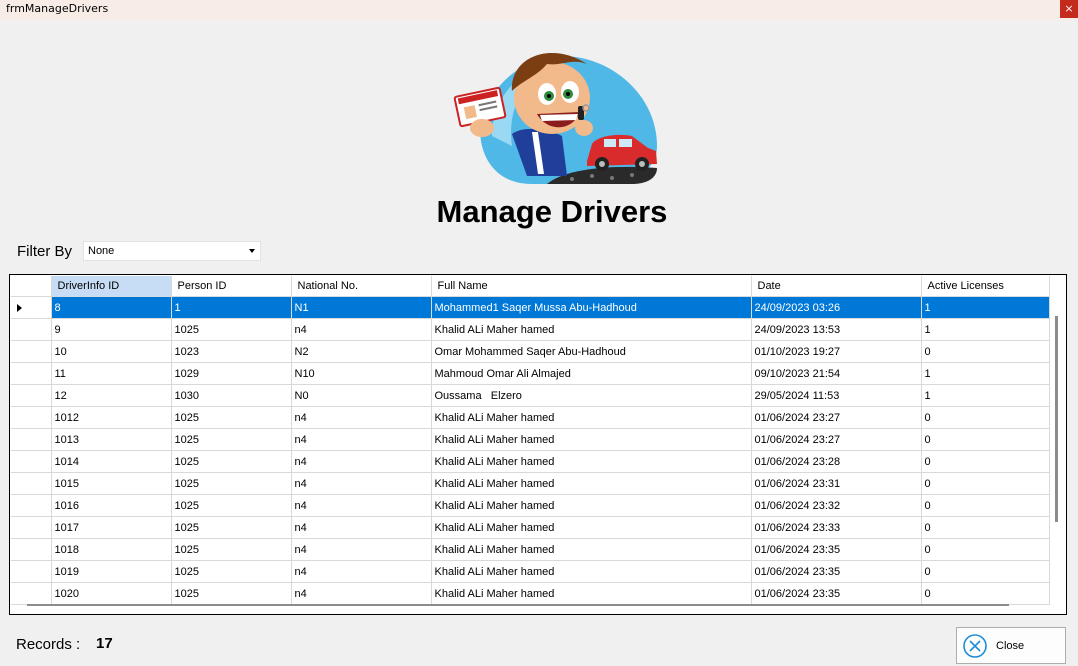 This screenshot has width=1078, height=666. I want to click on column-header-date: Date, so click(836, 286).